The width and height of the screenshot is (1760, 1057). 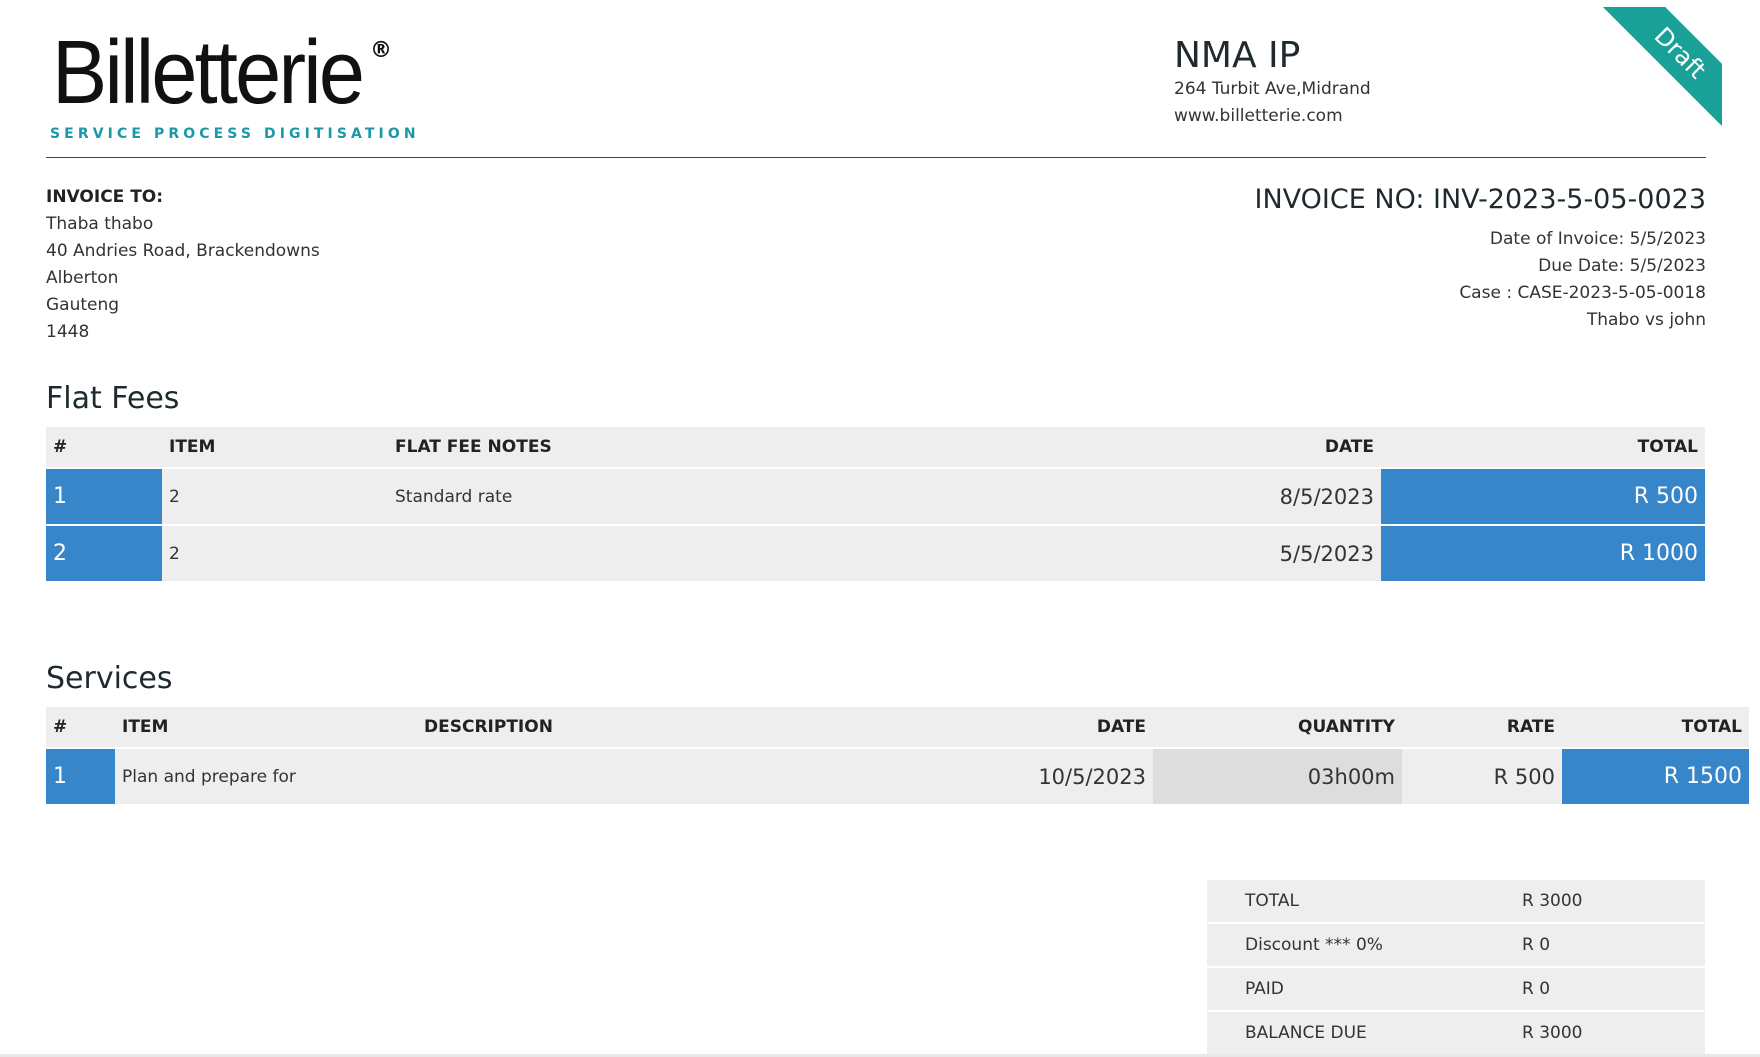 I want to click on invoice-number: INVOICE NO: INV-2023-5-05-0023, so click(x=1480, y=199).